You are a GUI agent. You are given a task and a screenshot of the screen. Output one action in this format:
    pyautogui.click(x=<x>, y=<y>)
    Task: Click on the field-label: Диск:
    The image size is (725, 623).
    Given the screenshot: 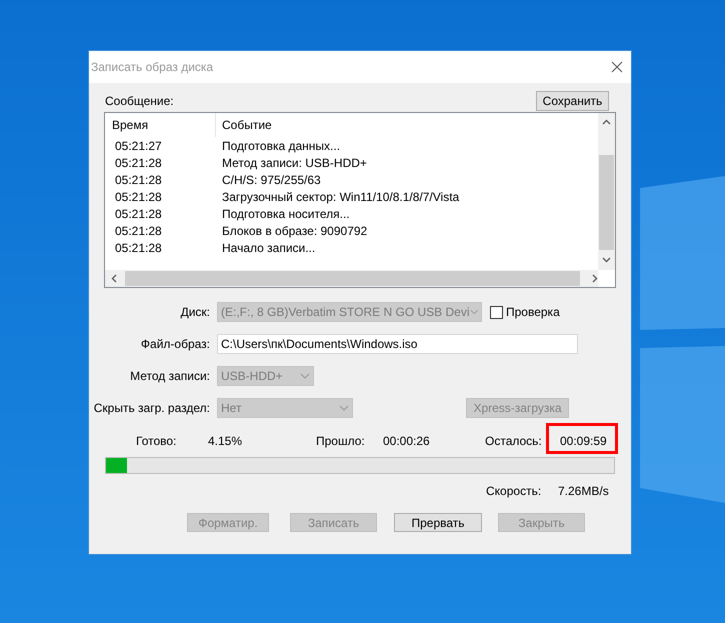 What is the action you would take?
    pyautogui.click(x=195, y=312)
    